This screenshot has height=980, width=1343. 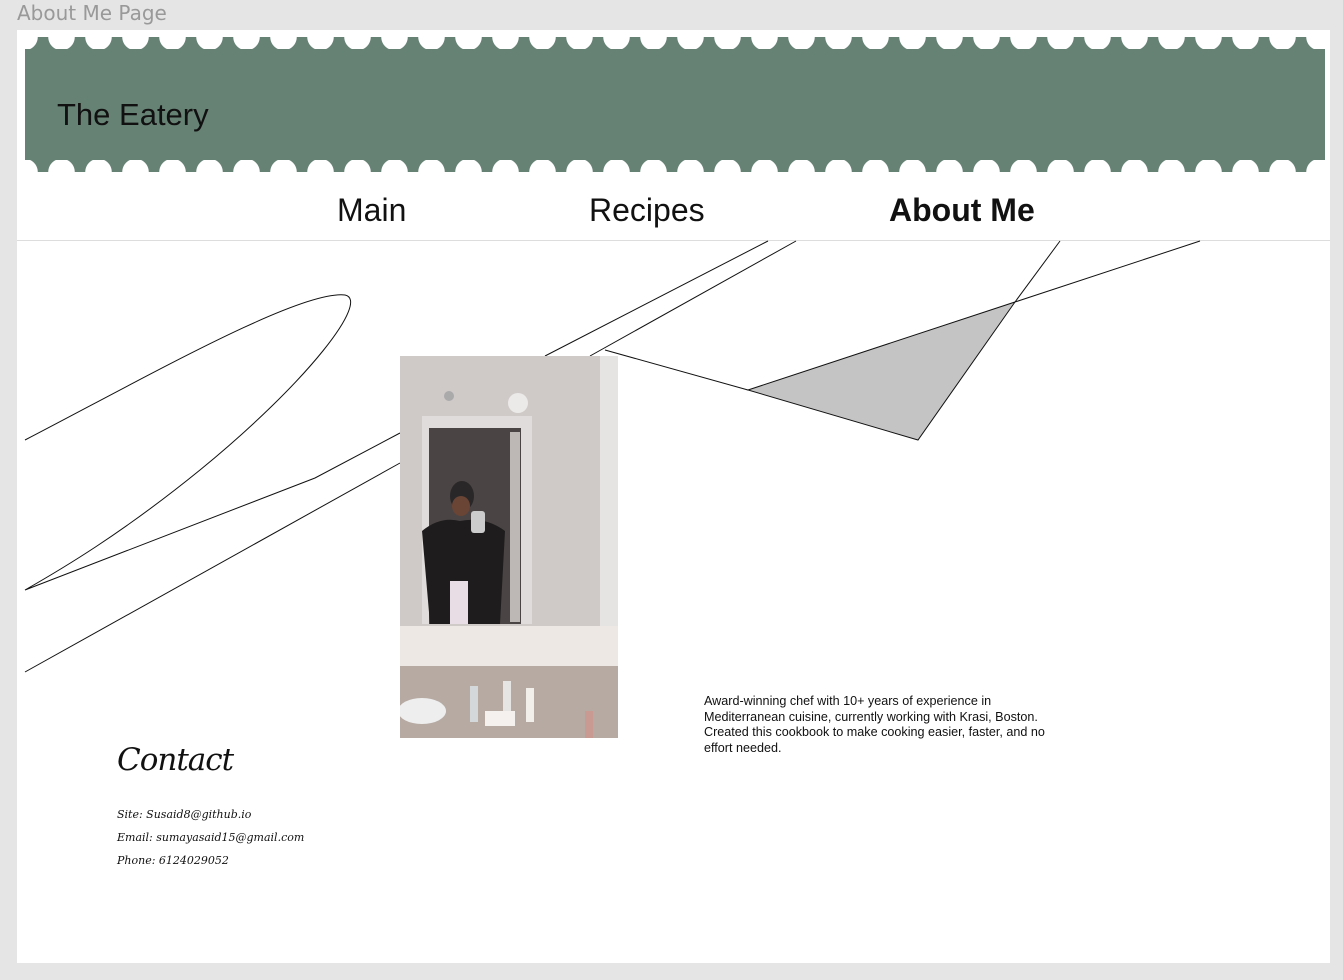 I want to click on gray-triangle, so click(x=881, y=371).